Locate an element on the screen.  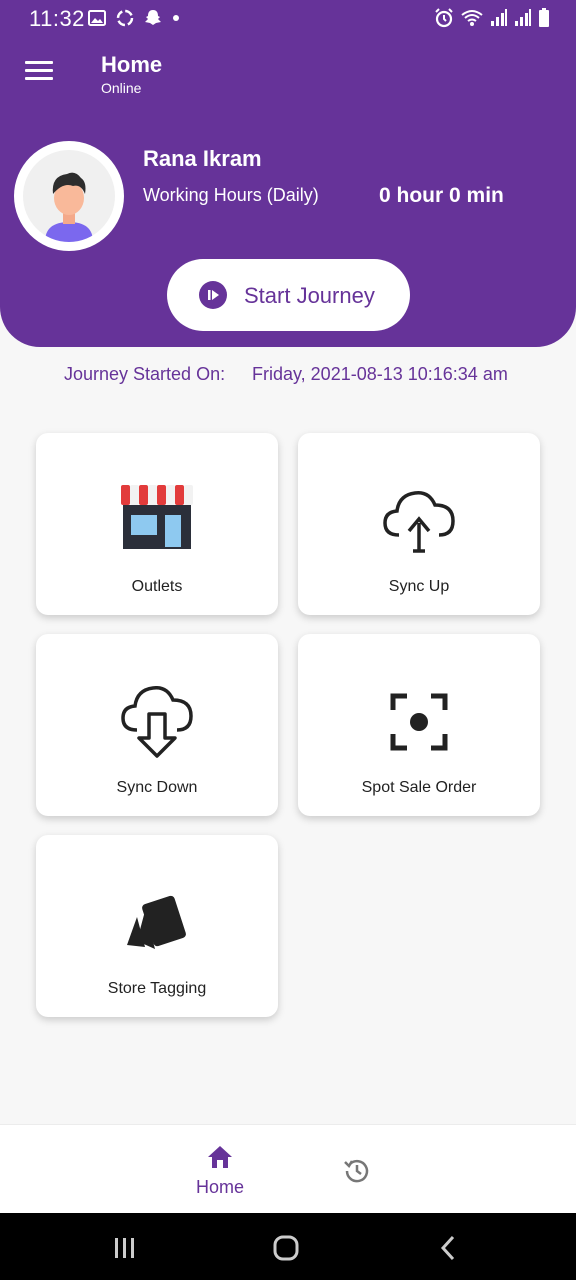
journey-started-value: Friday, 2021-08-13 10:16:34 am is located at coordinates (380, 374).